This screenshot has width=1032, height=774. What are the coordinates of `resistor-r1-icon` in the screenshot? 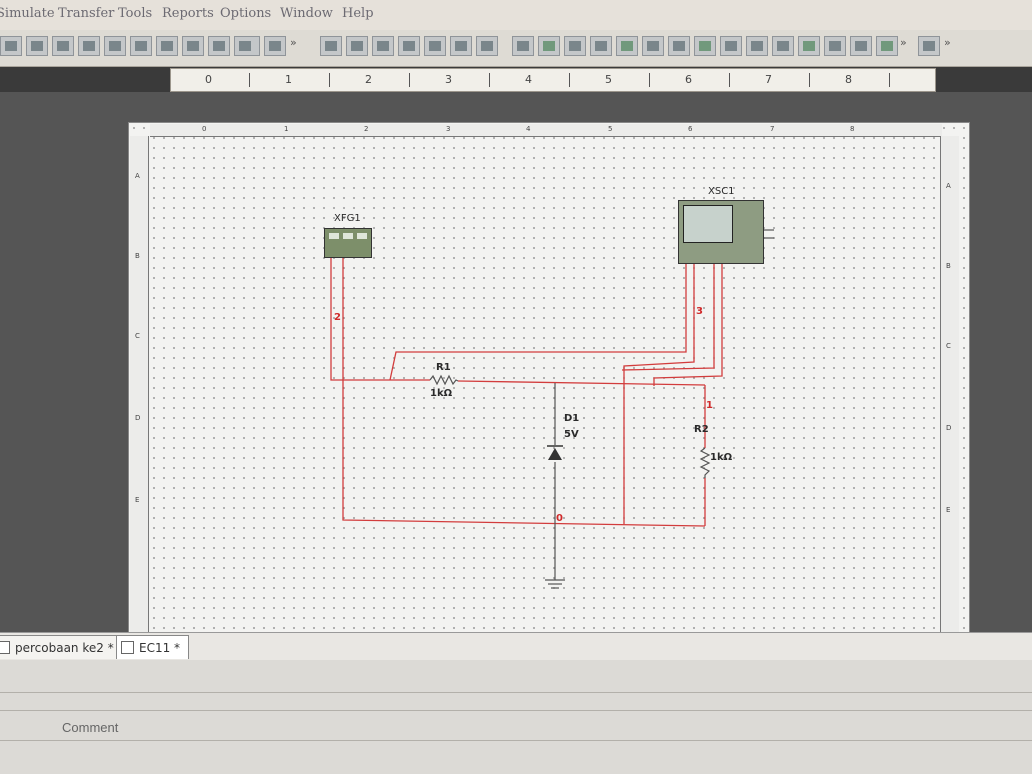 It's located at (444, 380).